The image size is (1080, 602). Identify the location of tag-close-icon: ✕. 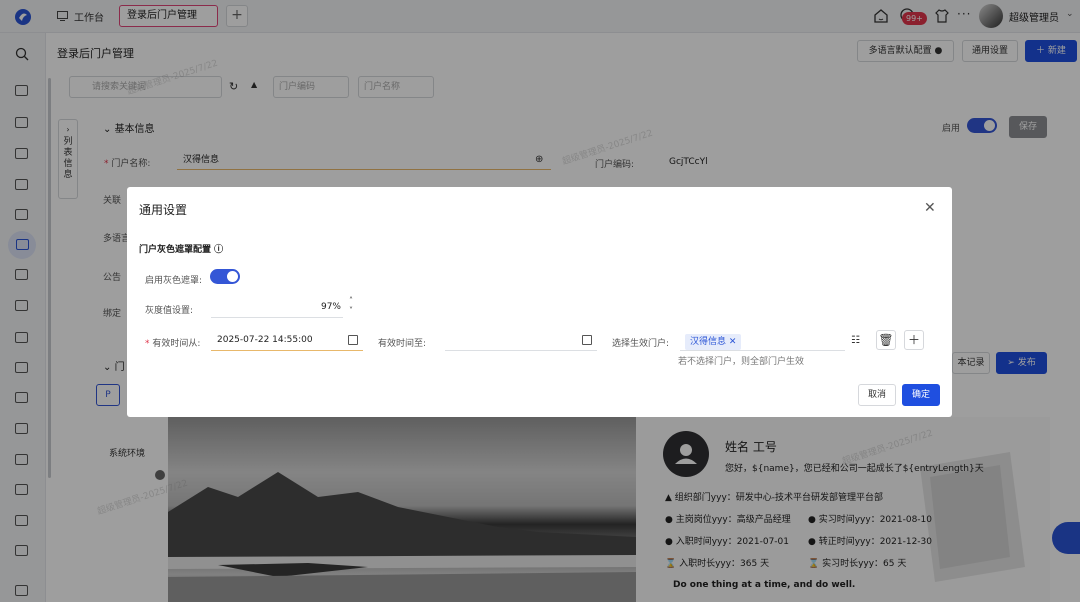
(733, 342).